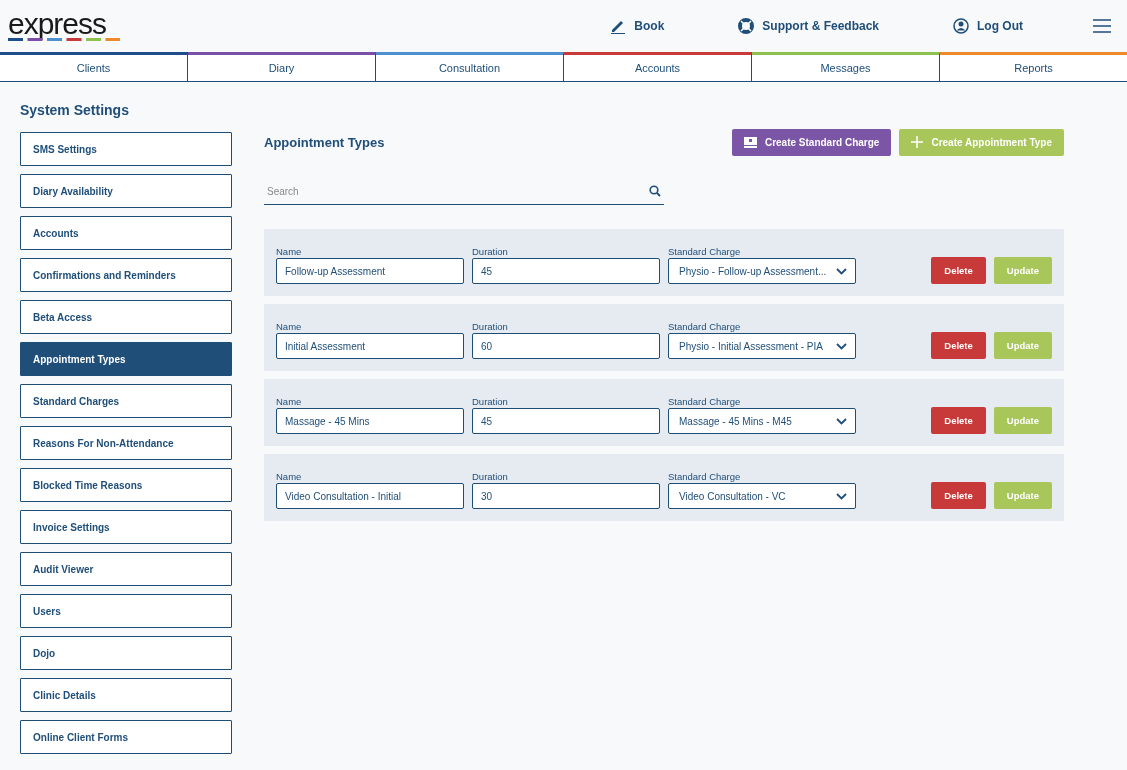 The image size is (1127, 770). What do you see at coordinates (808, 26) in the screenshot?
I see `header-link: Support & Feedback` at bounding box center [808, 26].